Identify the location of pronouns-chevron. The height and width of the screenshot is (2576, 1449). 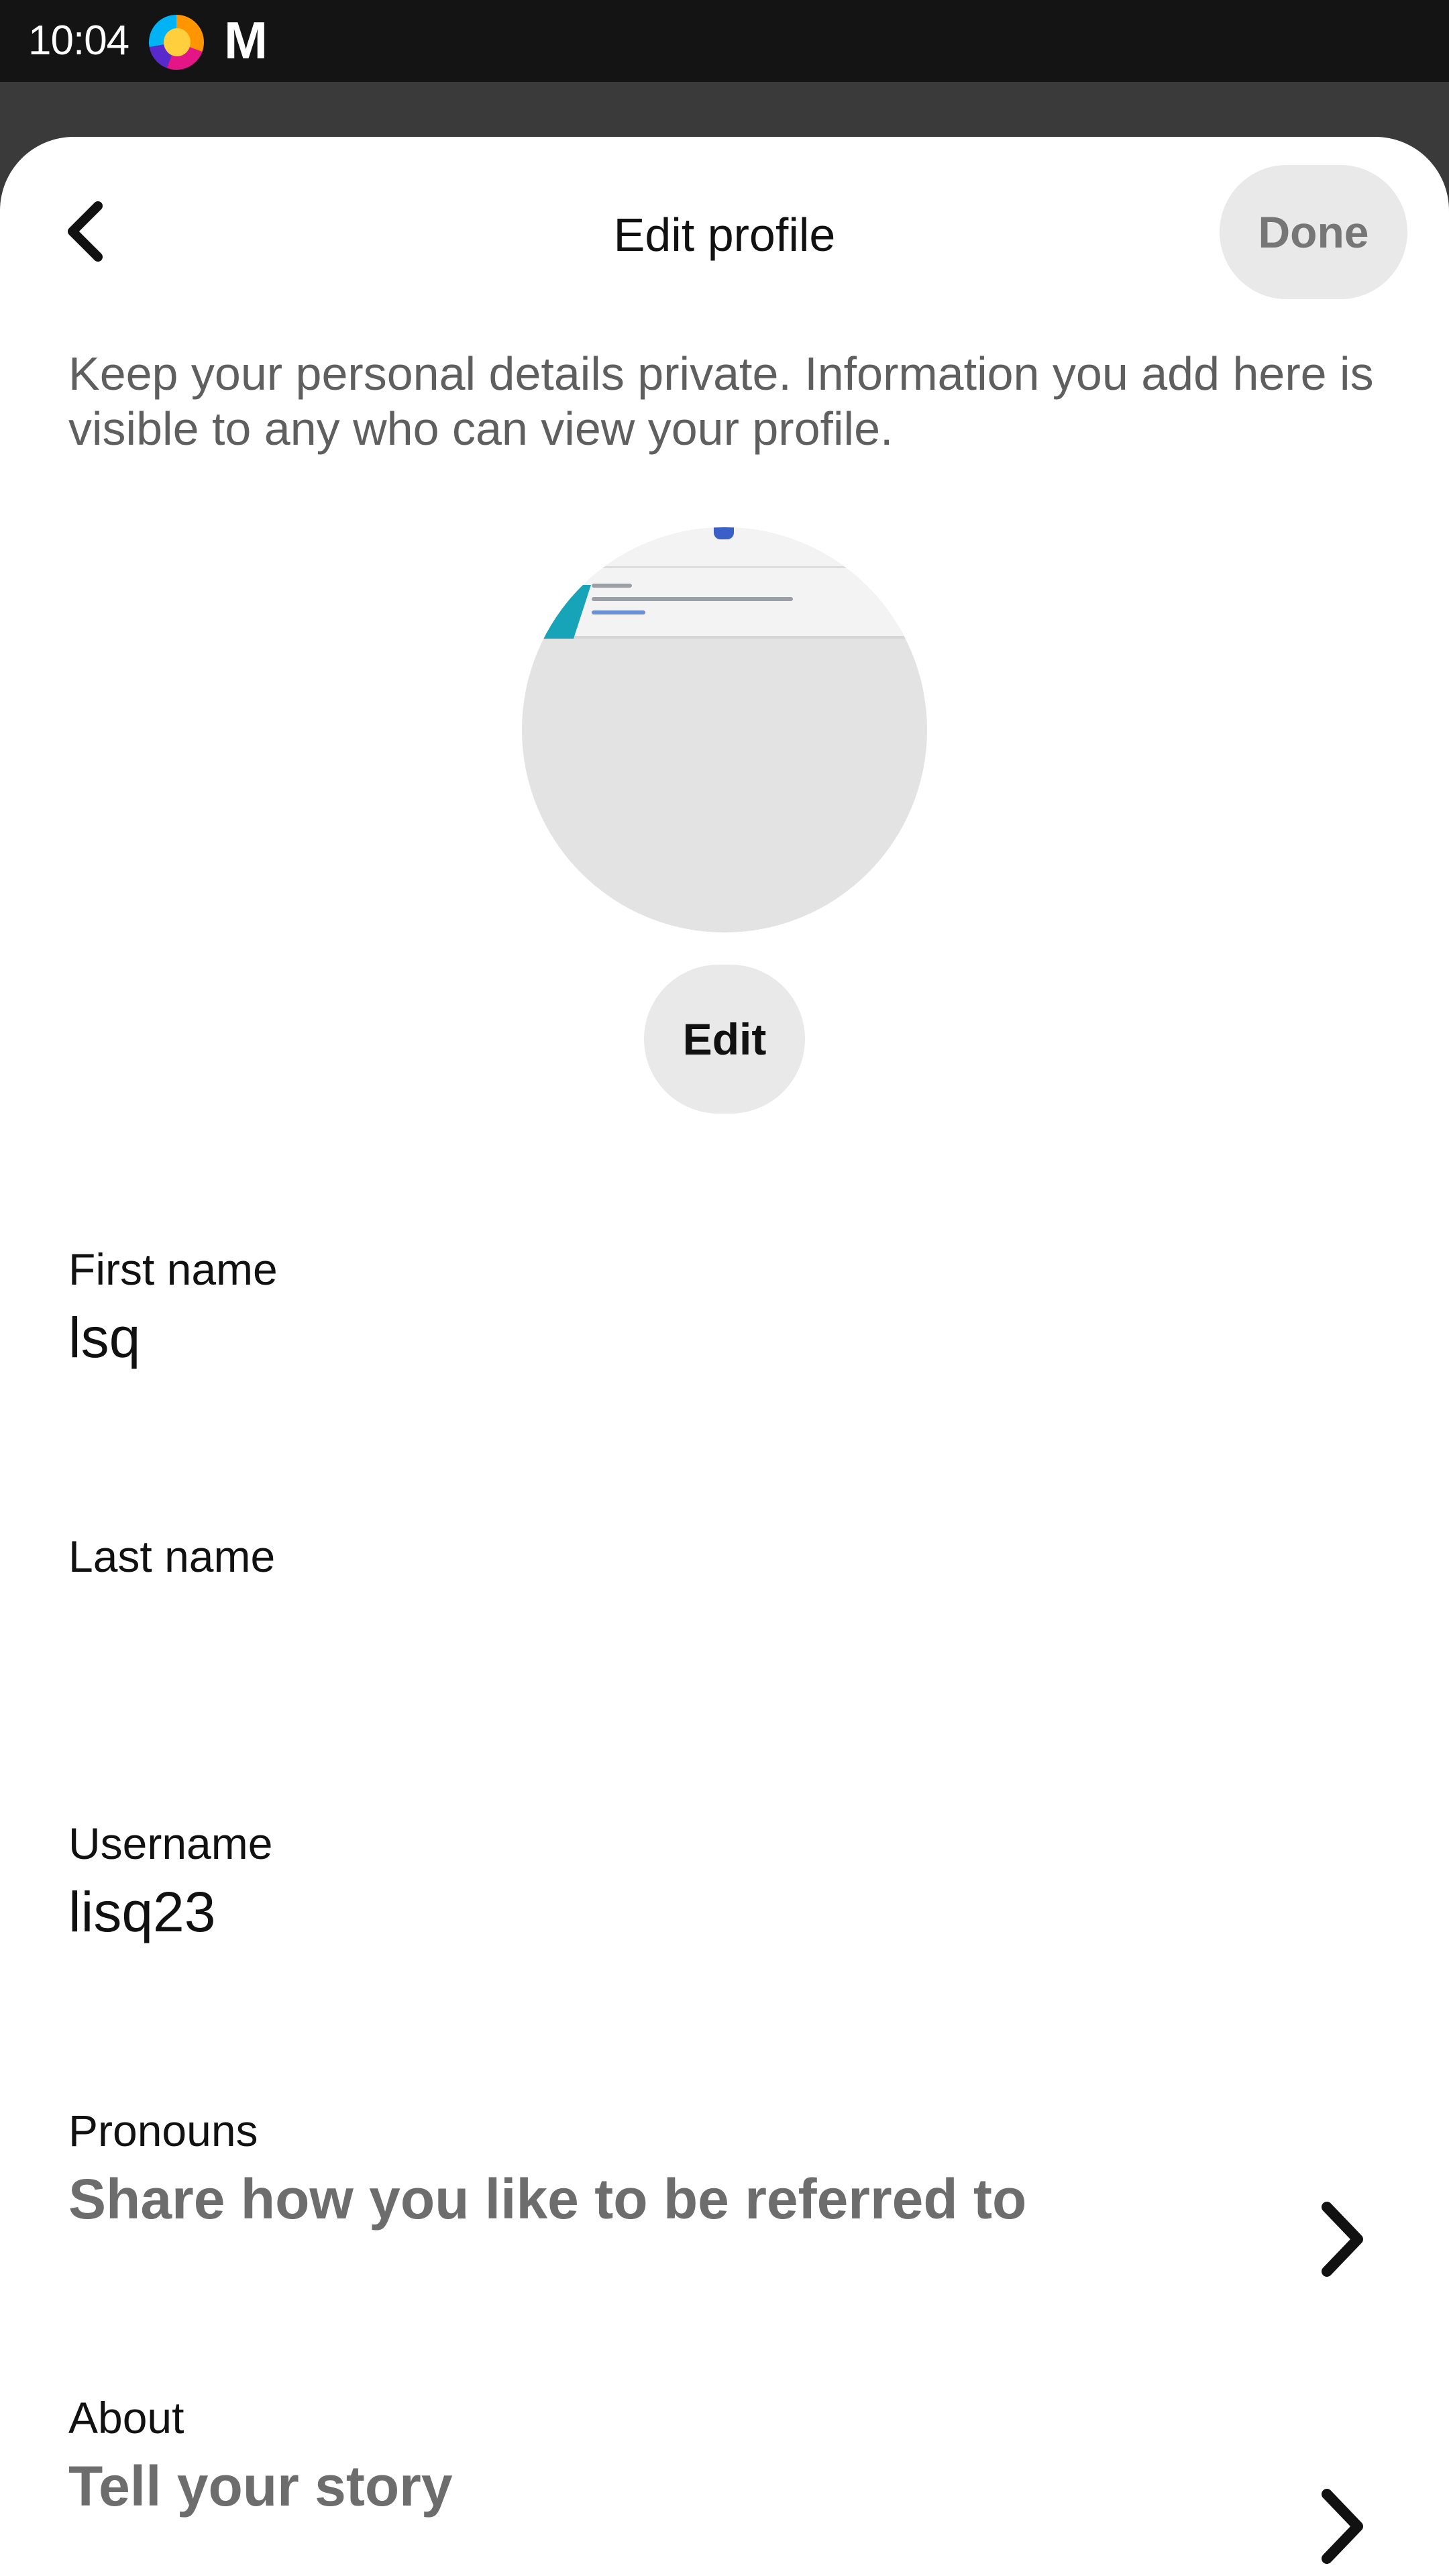
(1341, 2239).